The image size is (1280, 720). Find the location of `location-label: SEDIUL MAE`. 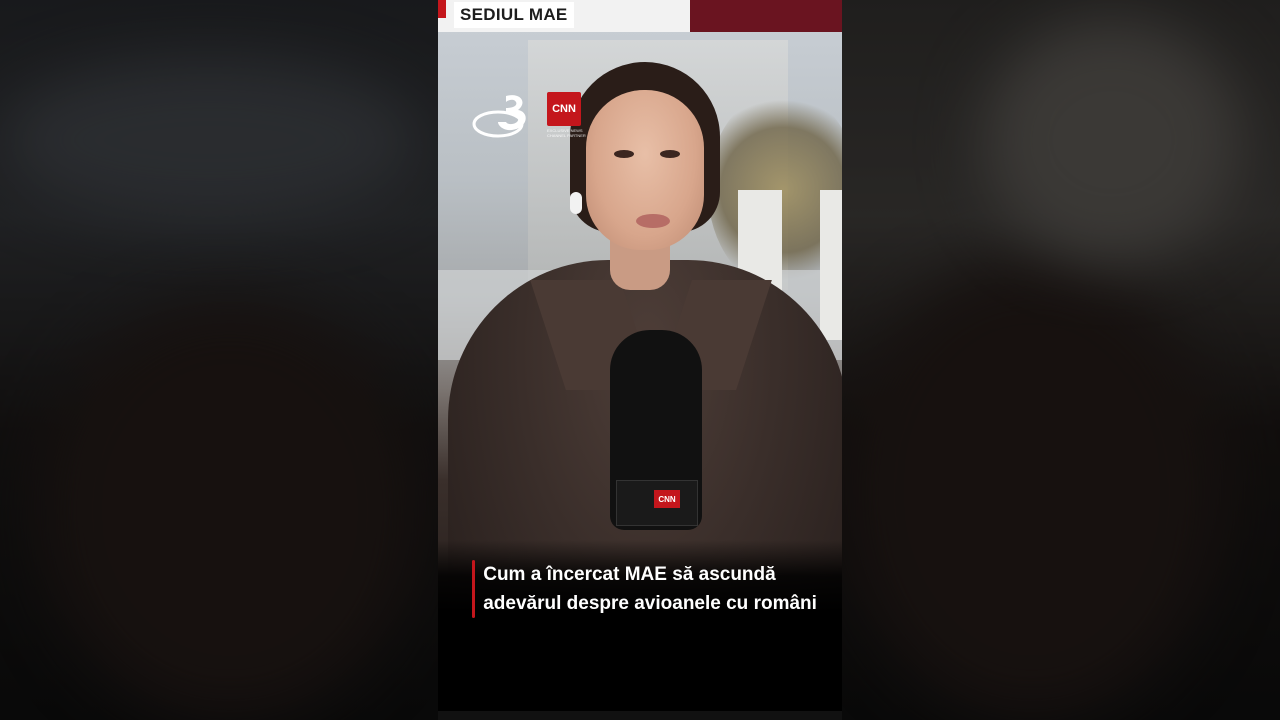

location-label: SEDIUL MAE is located at coordinates (514, 15).